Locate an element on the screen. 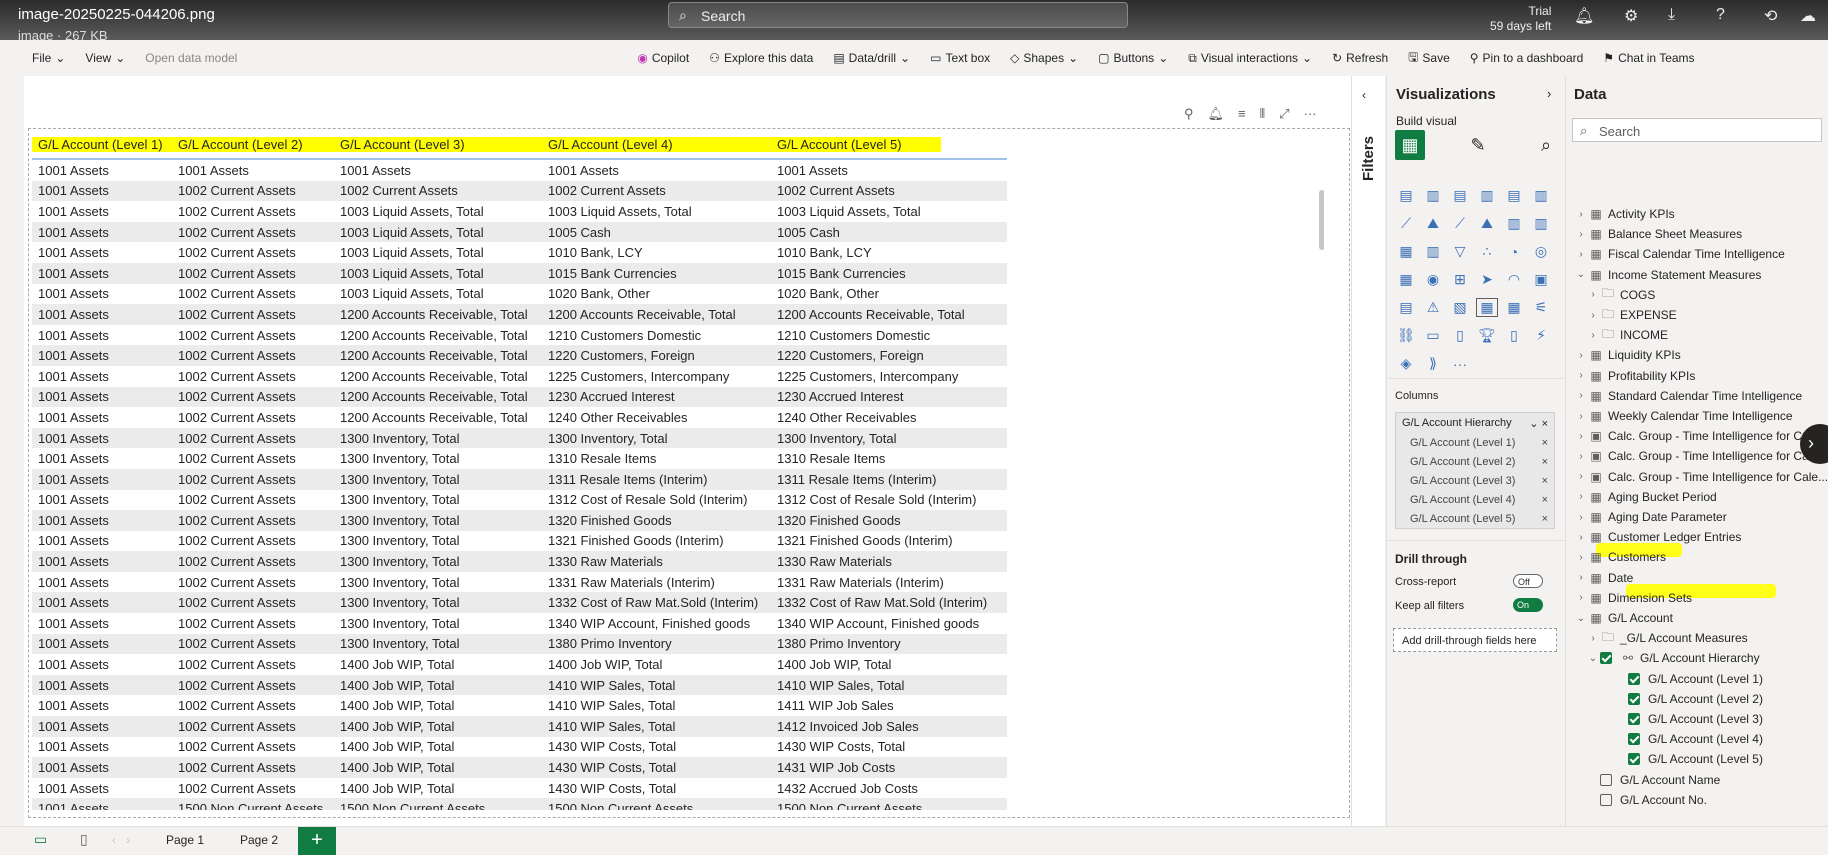 The image size is (1828, 855). chevron-down-icon: ⌄ is located at coordinates (1581, 618).